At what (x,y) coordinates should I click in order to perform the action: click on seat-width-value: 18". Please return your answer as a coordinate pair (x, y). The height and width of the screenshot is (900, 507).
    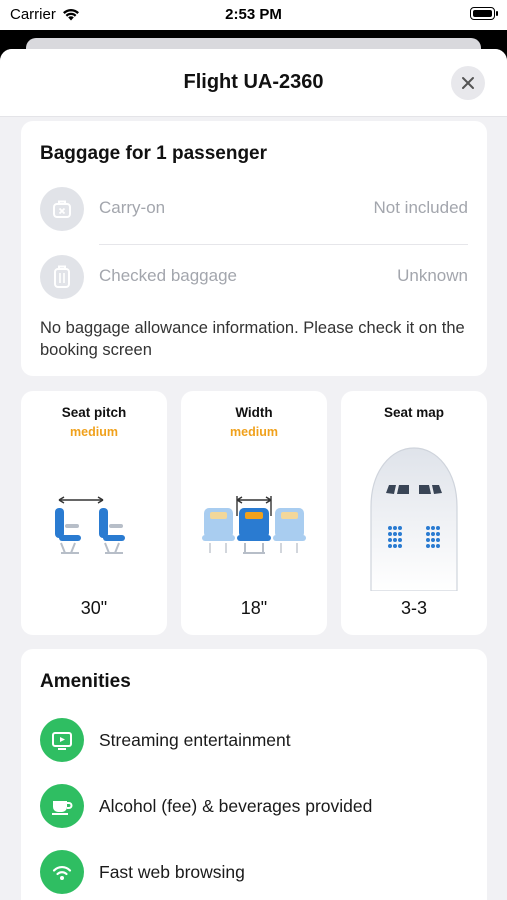
    Looking at the image, I should click on (254, 608).